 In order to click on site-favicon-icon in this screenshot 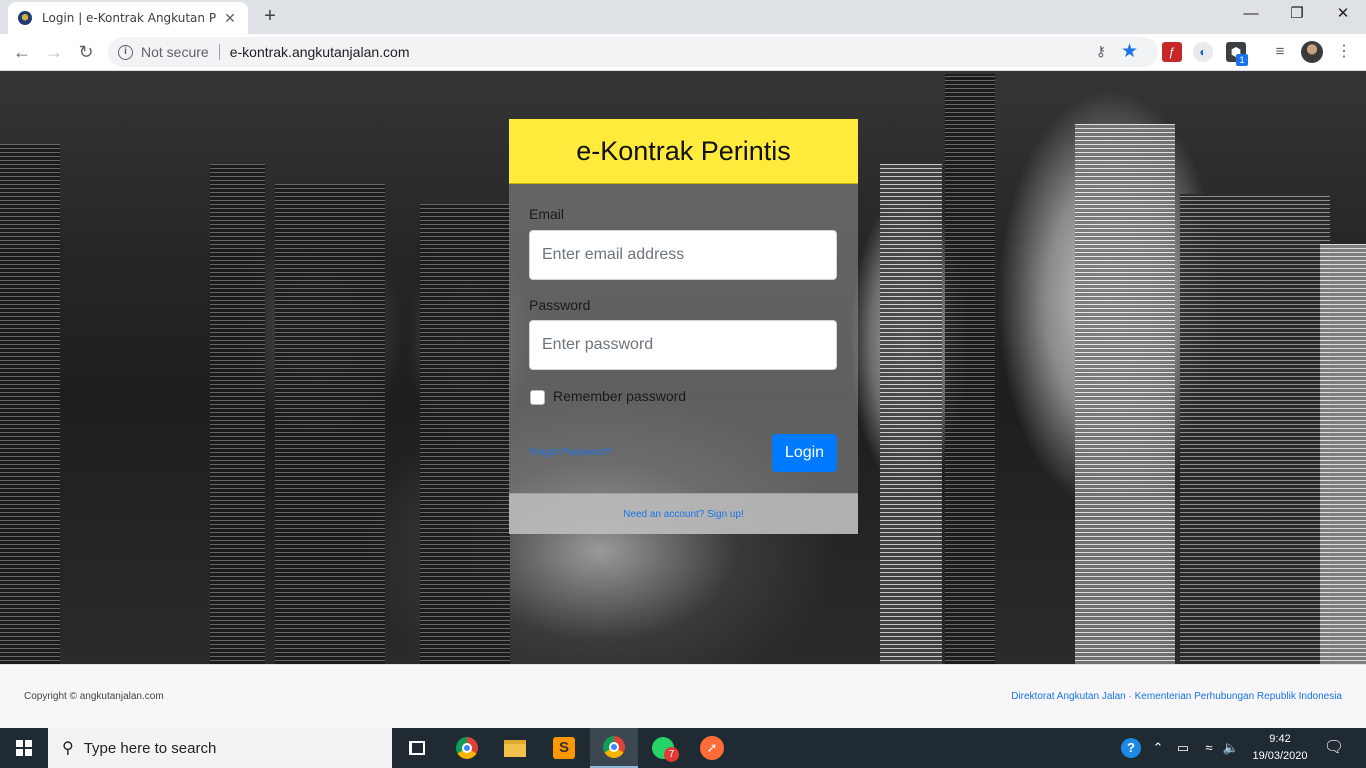, I will do `click(25, 18)`.